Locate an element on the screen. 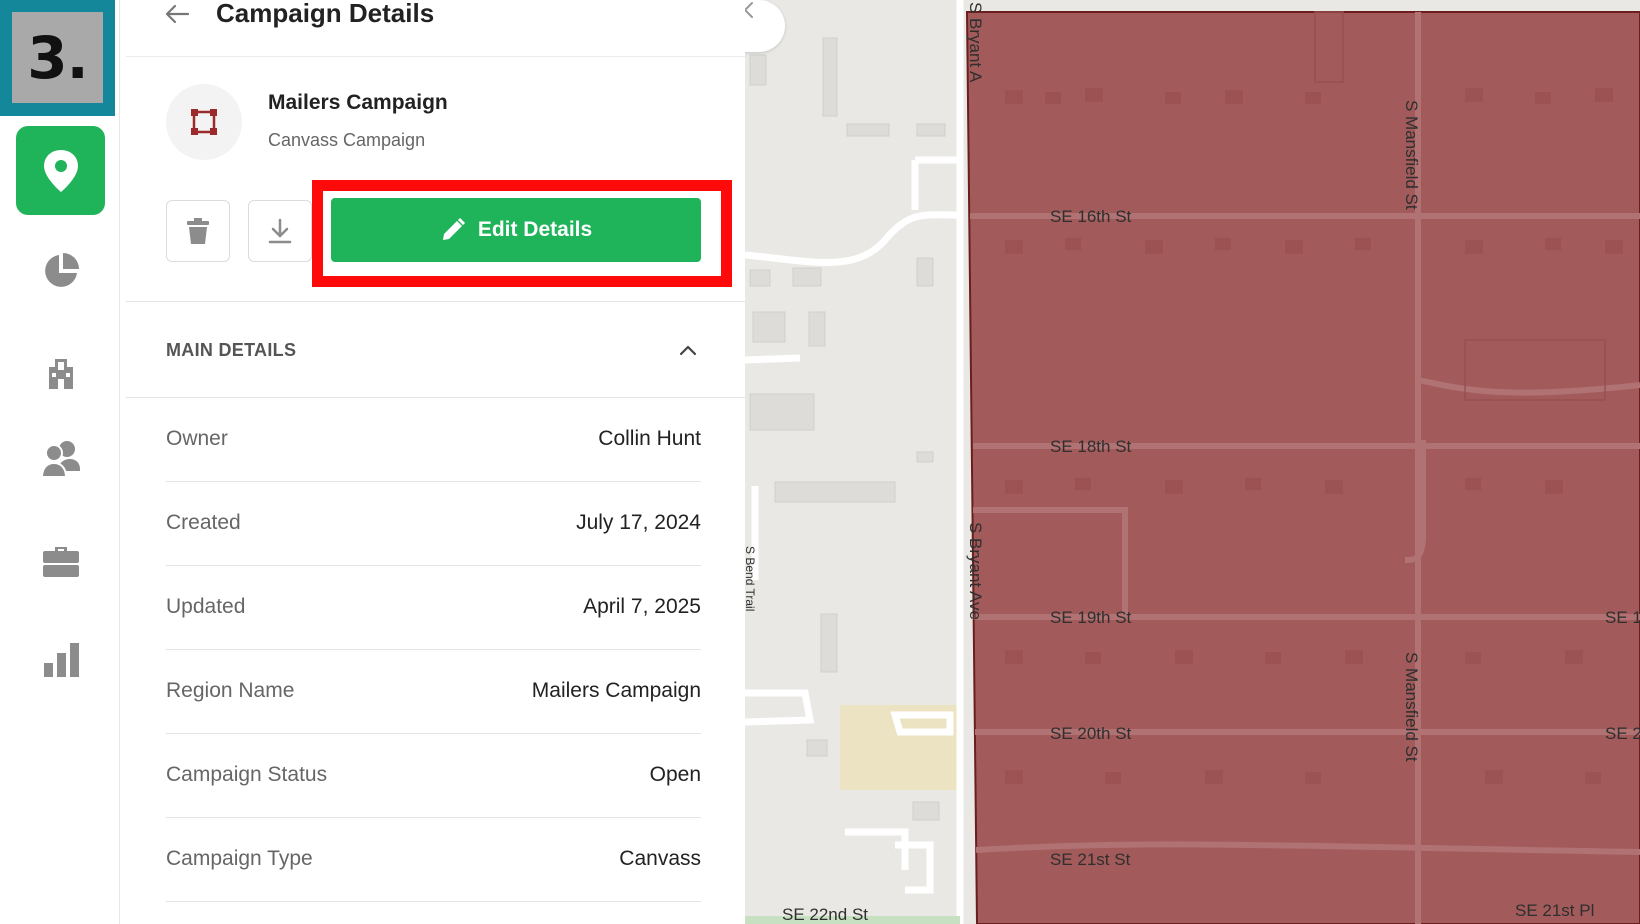 This screenshot has height=924, width=1640. detail-label: Updated is located at coordinates (206, 606).